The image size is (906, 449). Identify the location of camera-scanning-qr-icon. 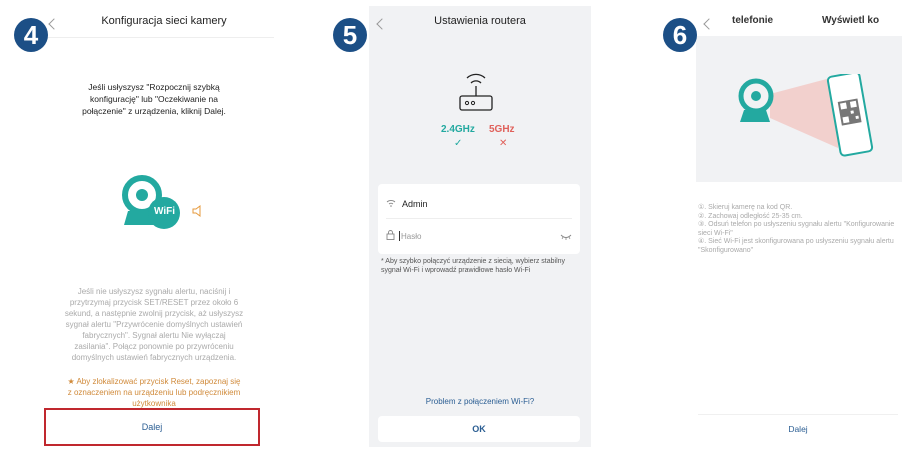
(804, 120).